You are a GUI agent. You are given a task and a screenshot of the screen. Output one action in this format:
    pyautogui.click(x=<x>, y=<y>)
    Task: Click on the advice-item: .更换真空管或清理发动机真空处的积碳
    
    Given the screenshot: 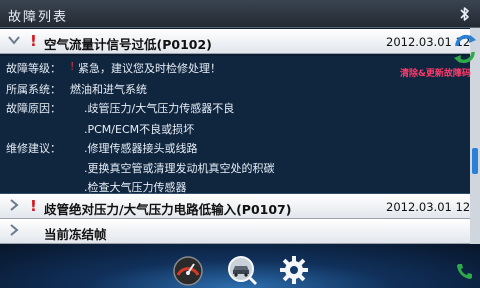 What is the action you would take?
    pyautogui.click(x=179, y=168)
    